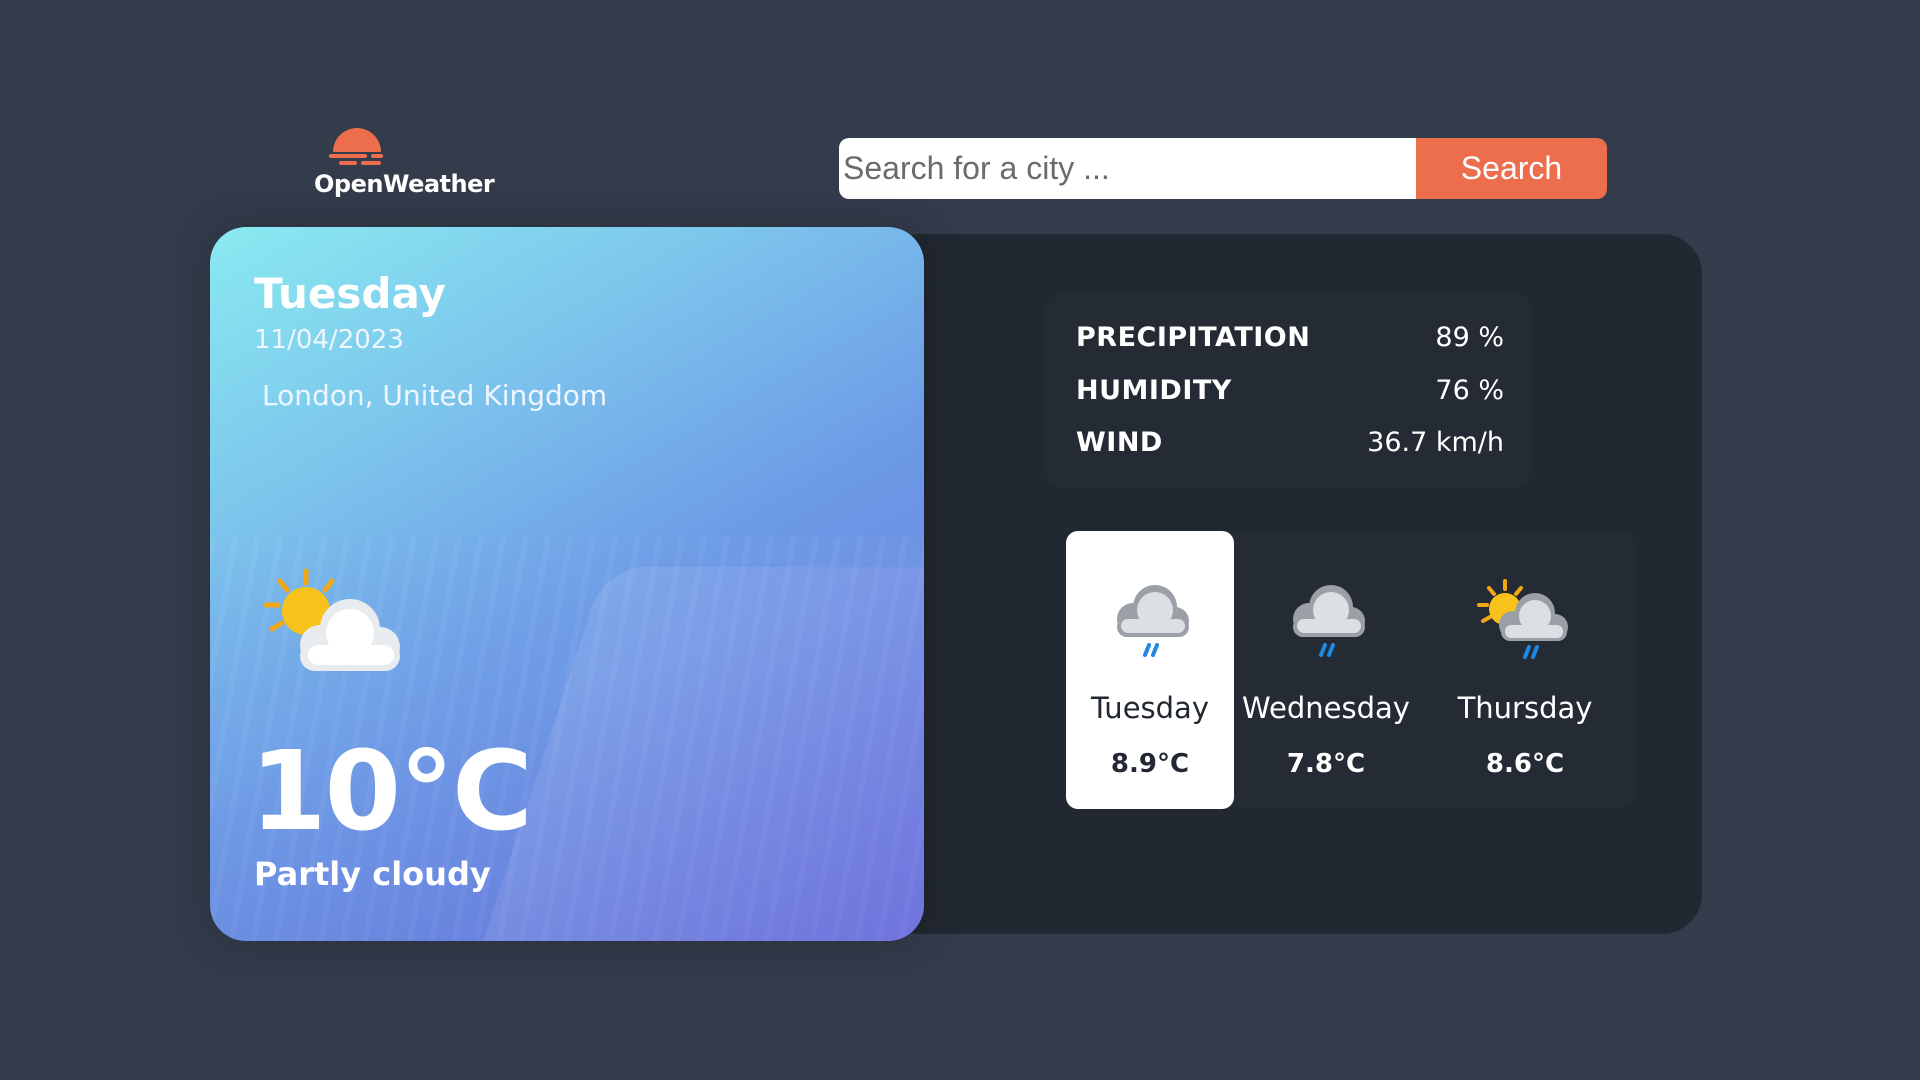 The image size is (1920, 1080). Describe the element at coordinates (1290, 447) in the screenshot. I see `stat-row-wind: WIND 36.7 km/h` at that location.